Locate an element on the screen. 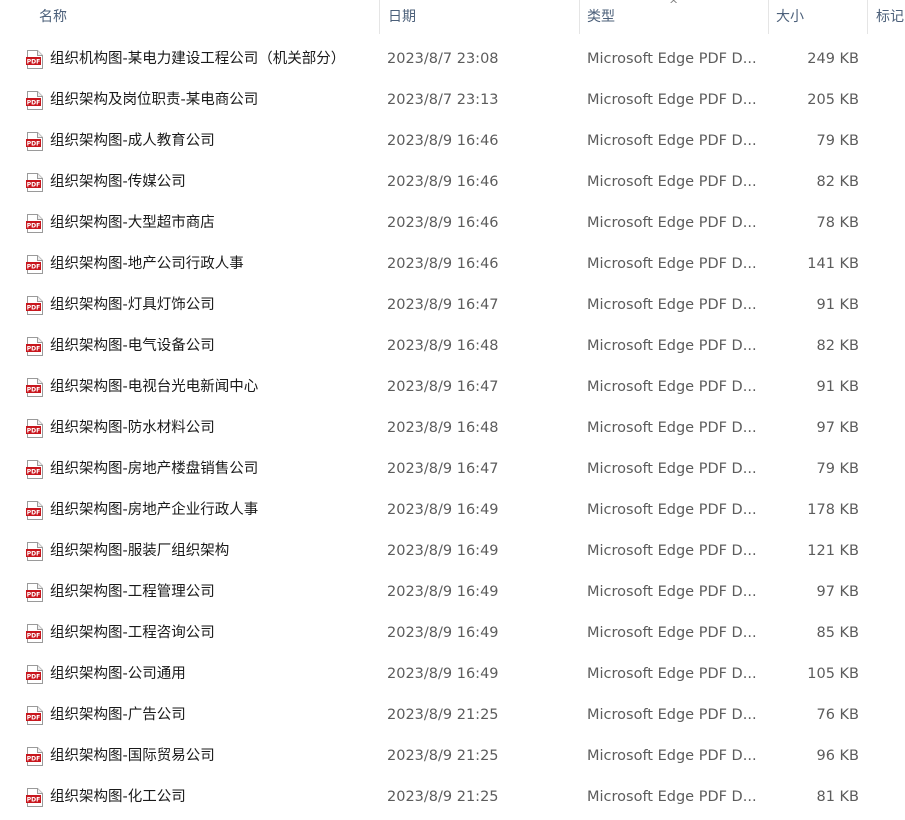 This screenshot has width=905, height=820. file-name: 组织架构图-化工公司 is located at coordinates (212, 797).